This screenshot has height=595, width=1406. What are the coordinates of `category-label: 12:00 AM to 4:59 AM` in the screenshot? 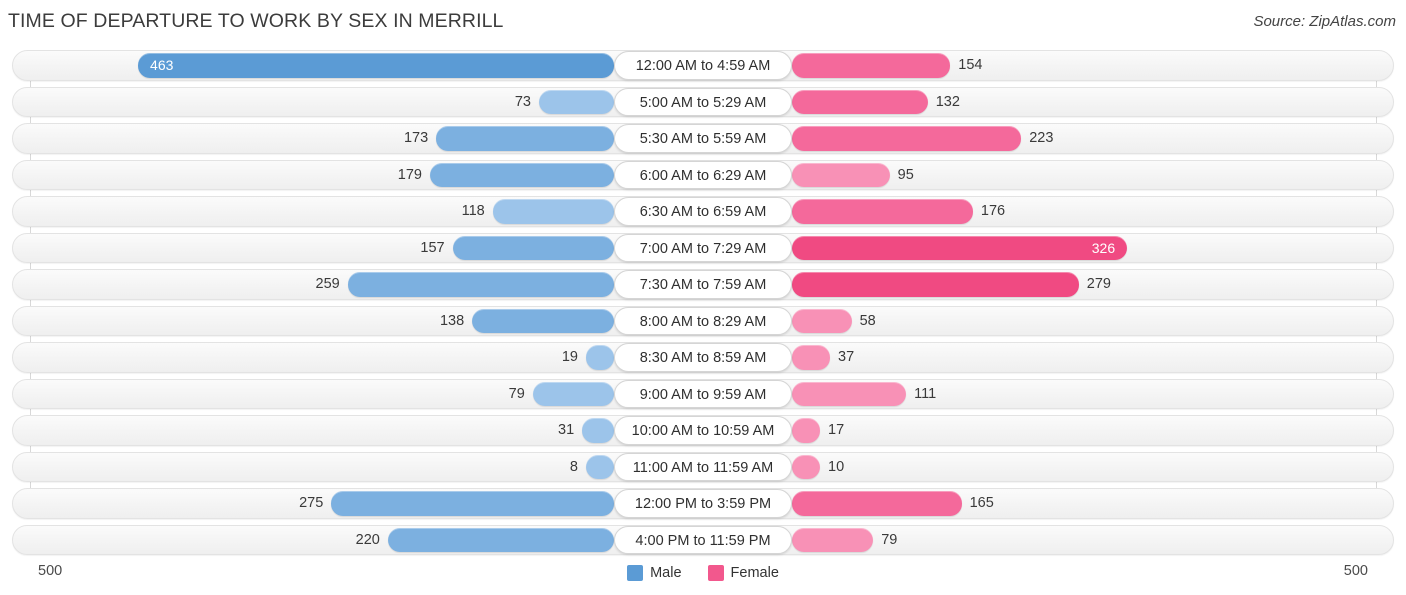 It's located at (703, 65).